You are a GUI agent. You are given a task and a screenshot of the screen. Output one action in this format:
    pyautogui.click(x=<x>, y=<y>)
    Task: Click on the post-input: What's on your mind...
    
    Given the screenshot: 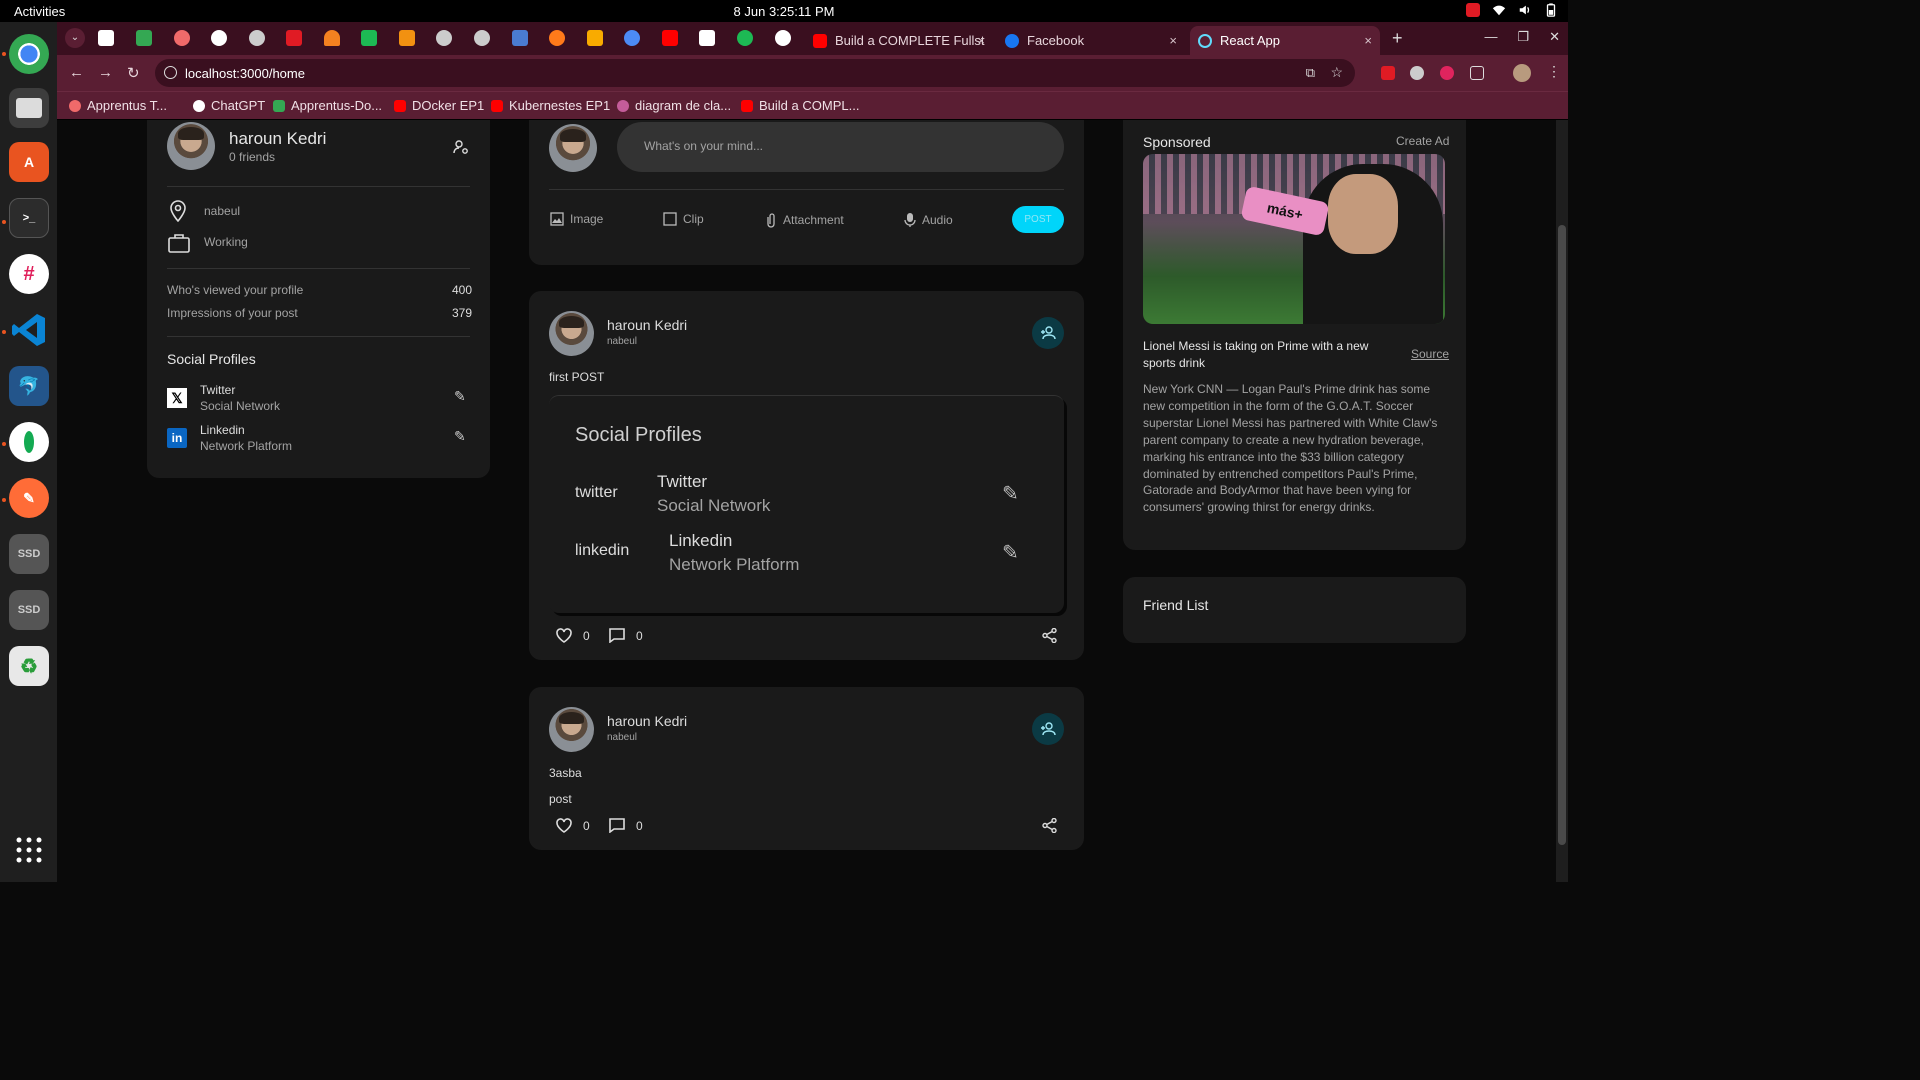 What is the action you would take?
    pyautogui.click(x=840, y=147)
    